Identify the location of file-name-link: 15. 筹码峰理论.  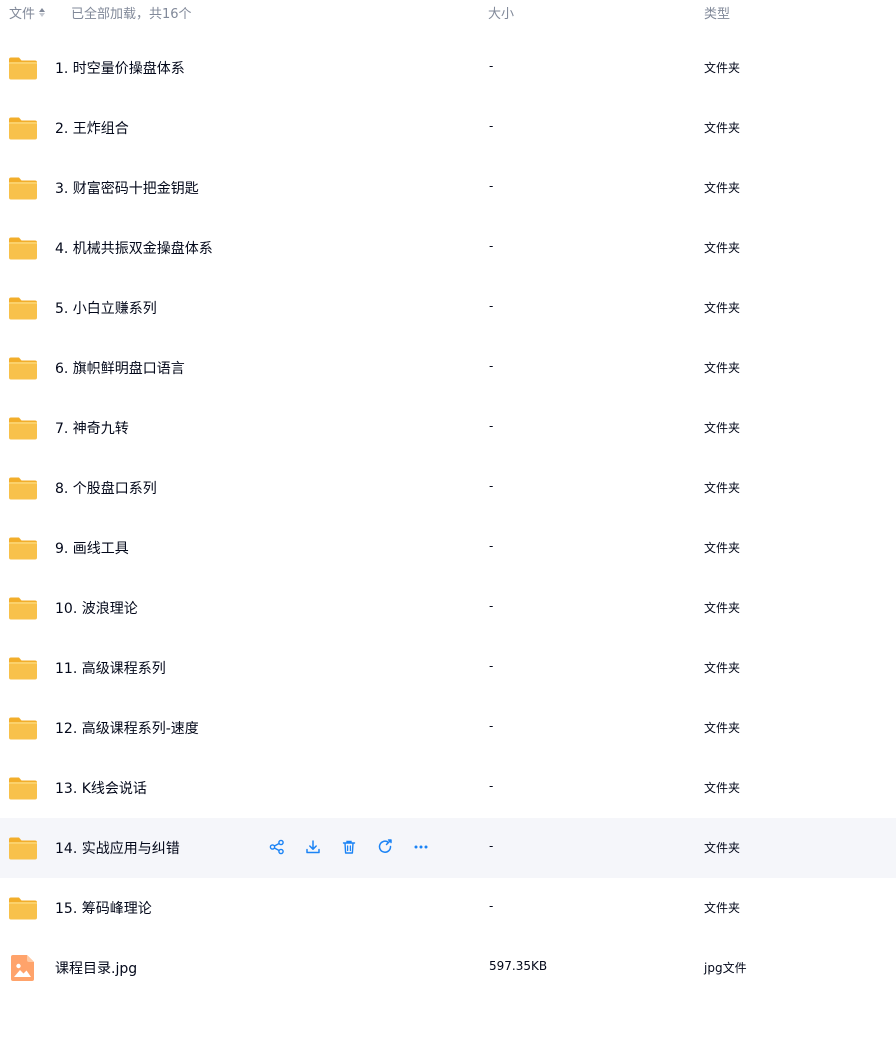
(103, 908).